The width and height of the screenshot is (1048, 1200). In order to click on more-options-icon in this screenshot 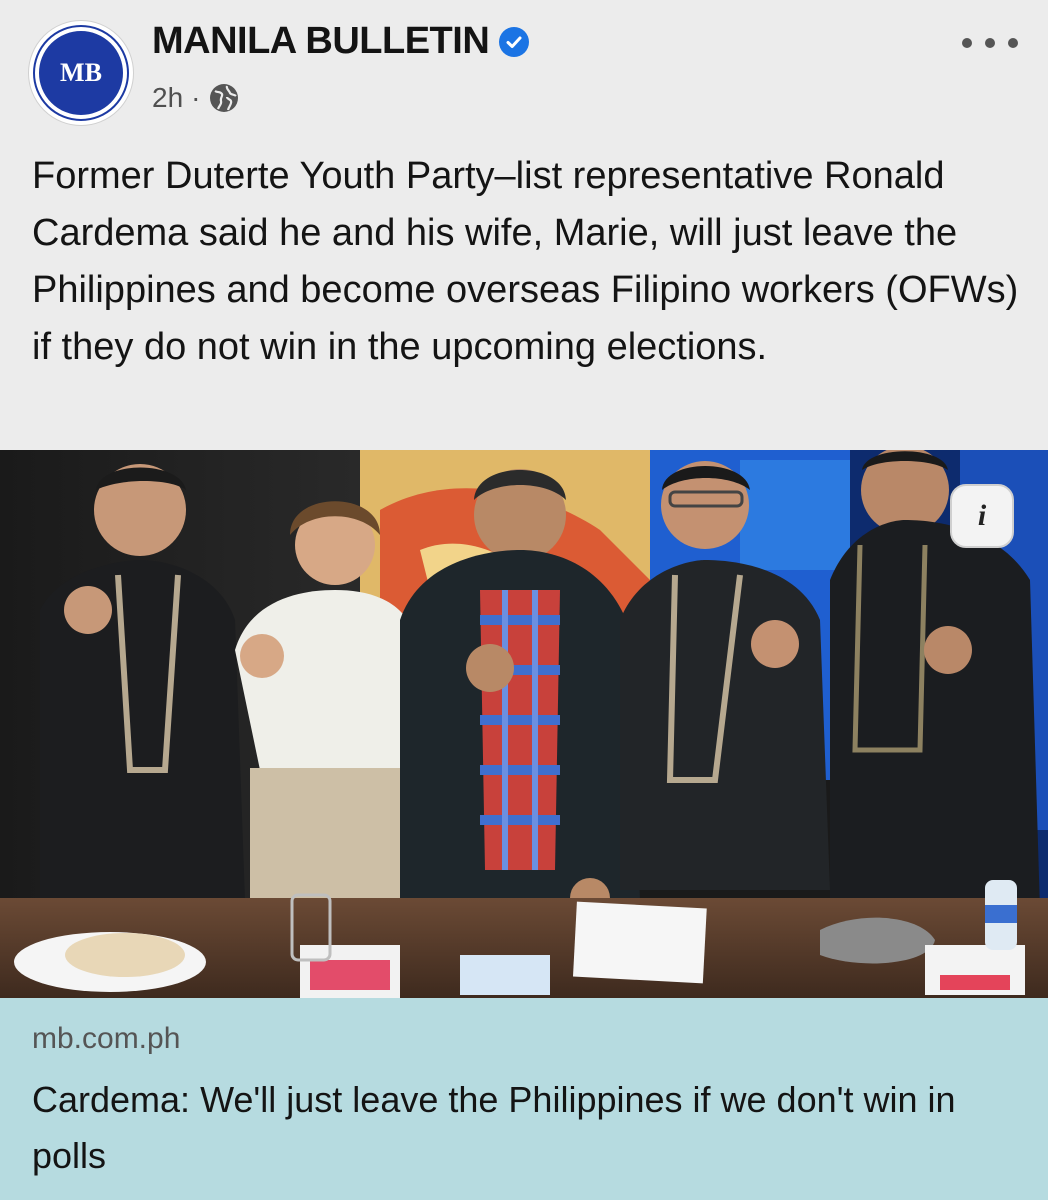, I will do `click(990, 43)`.